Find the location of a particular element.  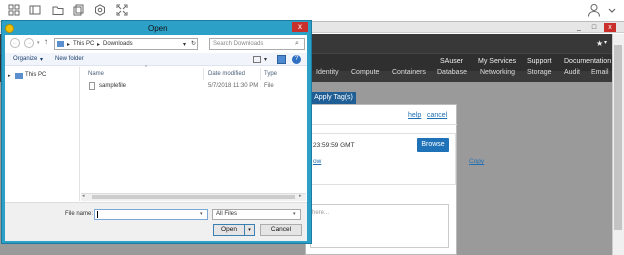

nav-item-this-pc: This PC is located at coordinates (35, 75).